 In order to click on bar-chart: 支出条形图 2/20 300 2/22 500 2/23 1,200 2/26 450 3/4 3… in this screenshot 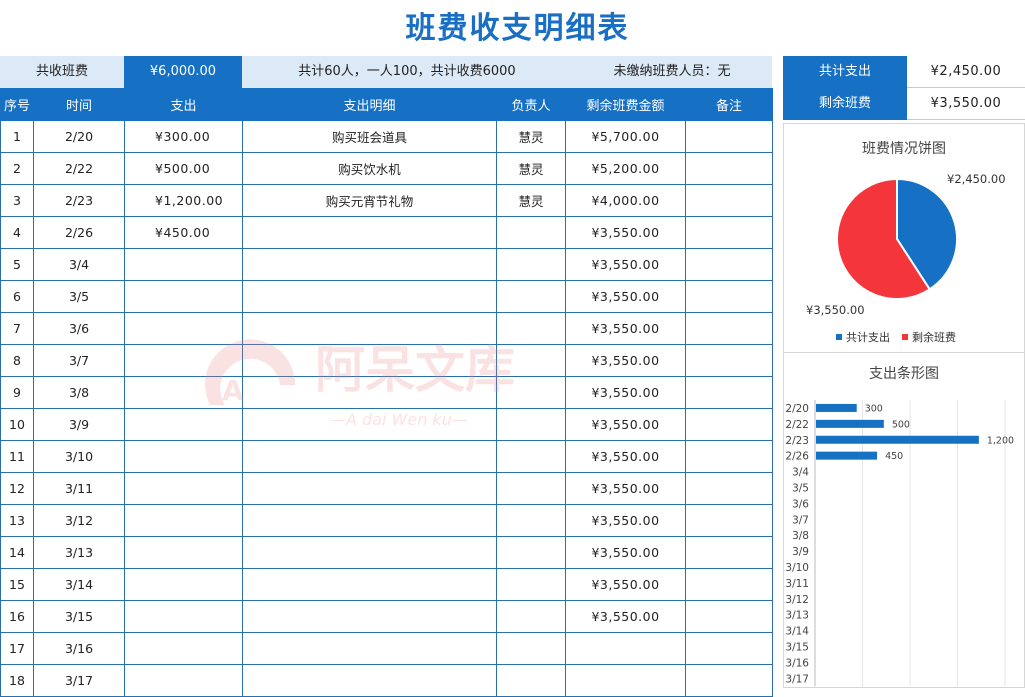, I will do `click(904, 520)`.